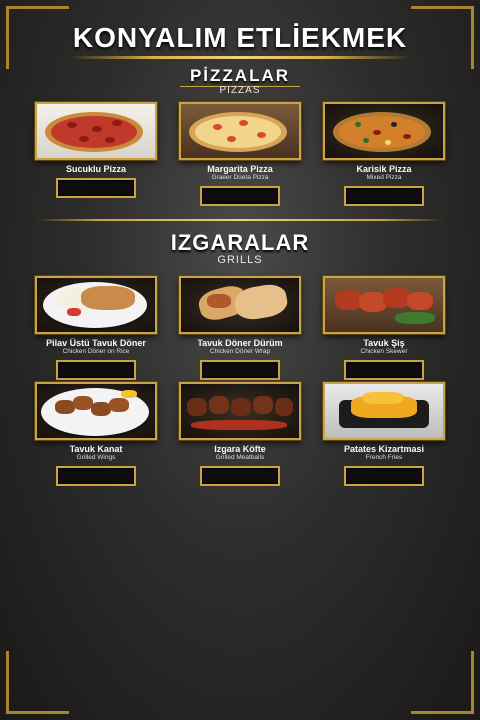  I want to click on menu-item-karisik-pizza: Karisik Pizza Mixed Pizza, so click(384, 154).